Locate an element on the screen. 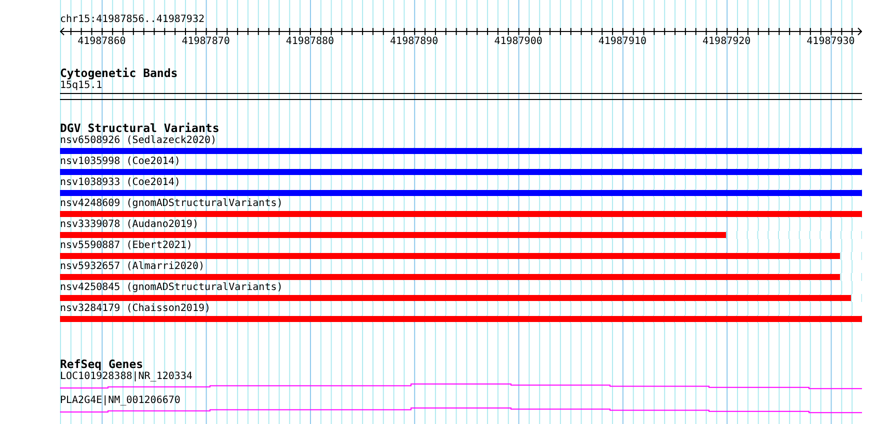  tick-label: 41987920 is located at coordinates (726, 42).